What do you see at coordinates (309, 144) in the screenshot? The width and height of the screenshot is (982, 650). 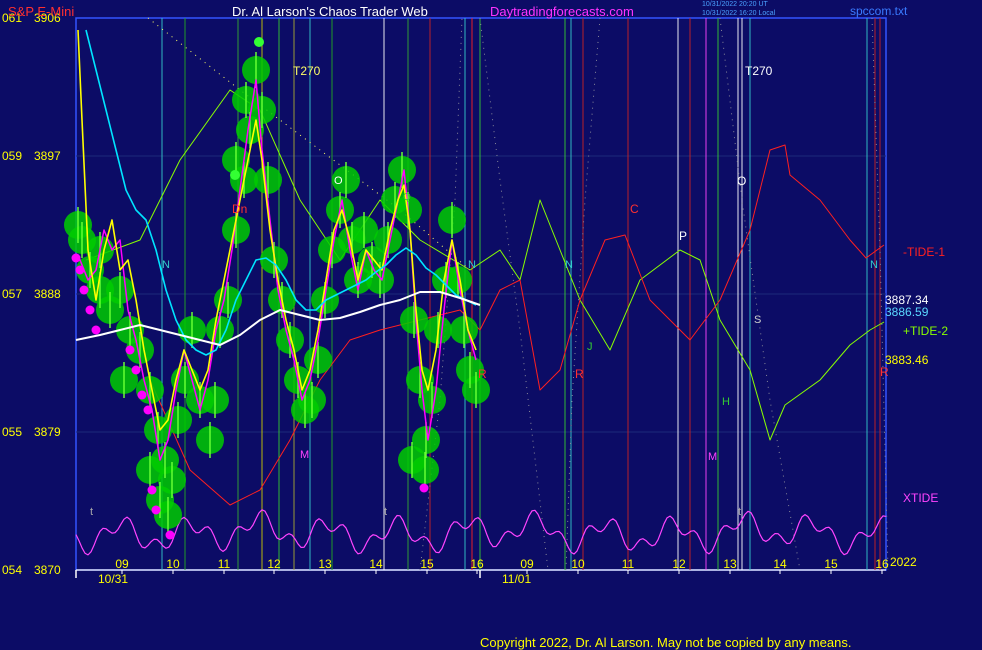 I see `trend-dotted` at bounding box center [309, 144].